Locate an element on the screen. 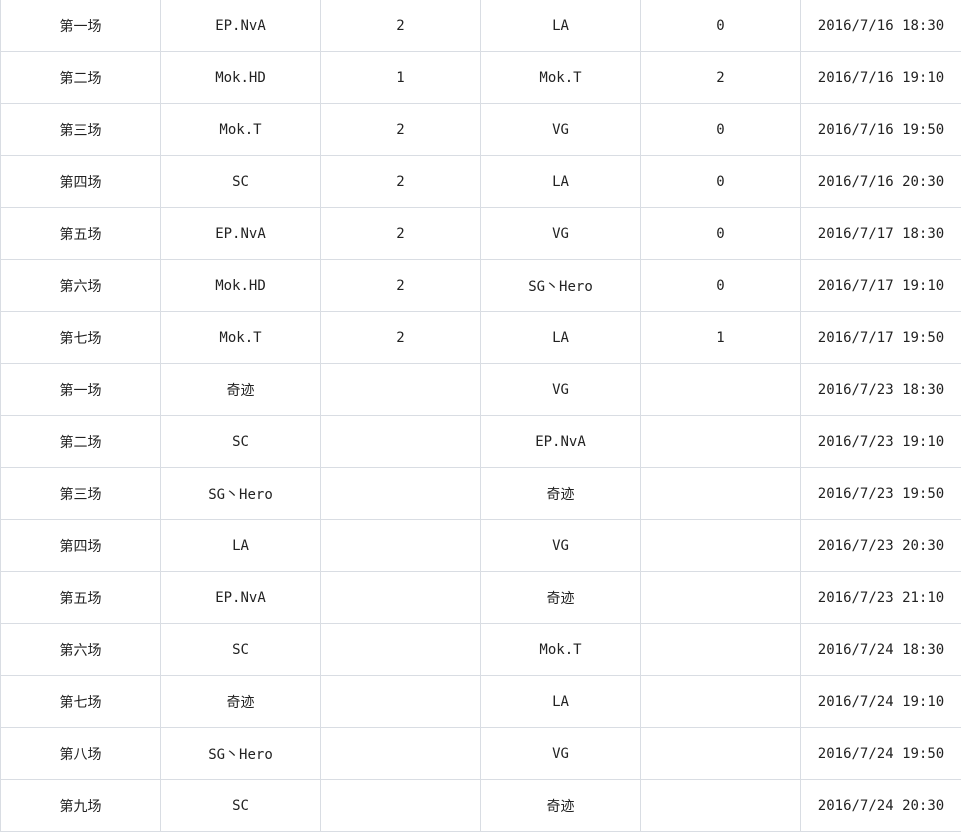 The height and width of the screenshot is (833, 961). table-row: 第一场 EP.NvA 2 LA 0 2016/7/16 18:30 is located at coordinates (480, 26).